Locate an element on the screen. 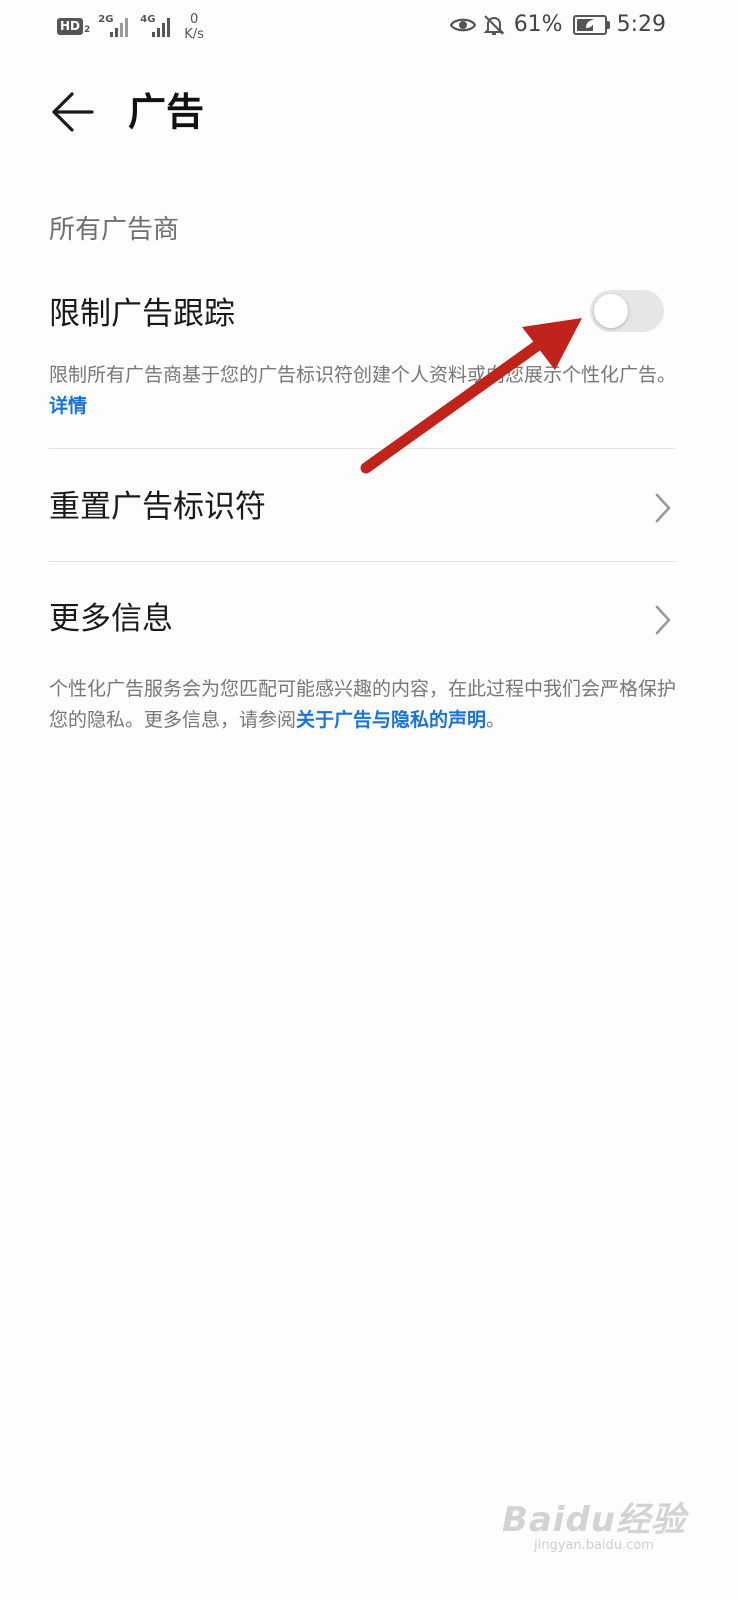  hd-icon: HD 2 is located at coordinates (73, 26).